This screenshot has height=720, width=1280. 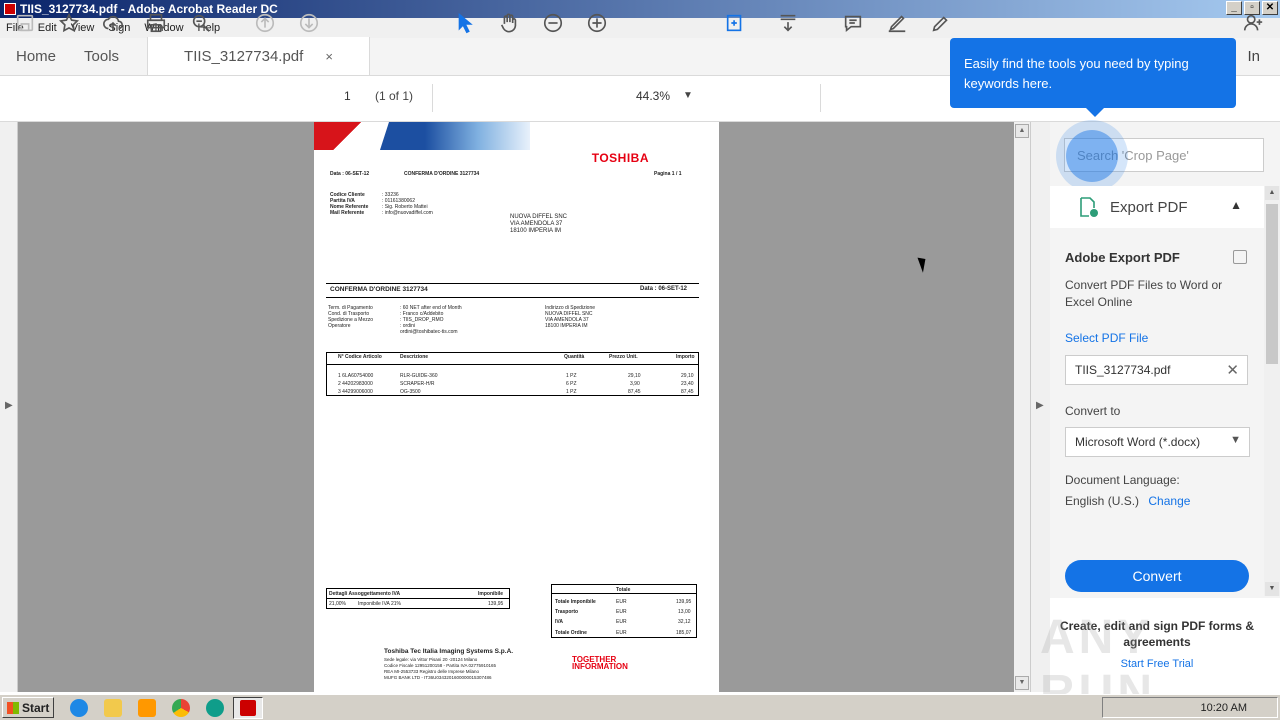 What do you see at coordinates (897, 23) in the screenshot?
I see `highlight-pen-icon` at bounding box center [897, 23].